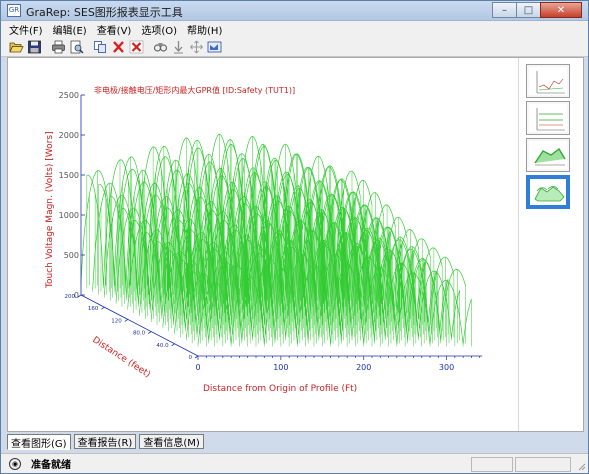  I want to click on x-axis-label: Distance from Origin of Profile (Ft), so click(280, 389).